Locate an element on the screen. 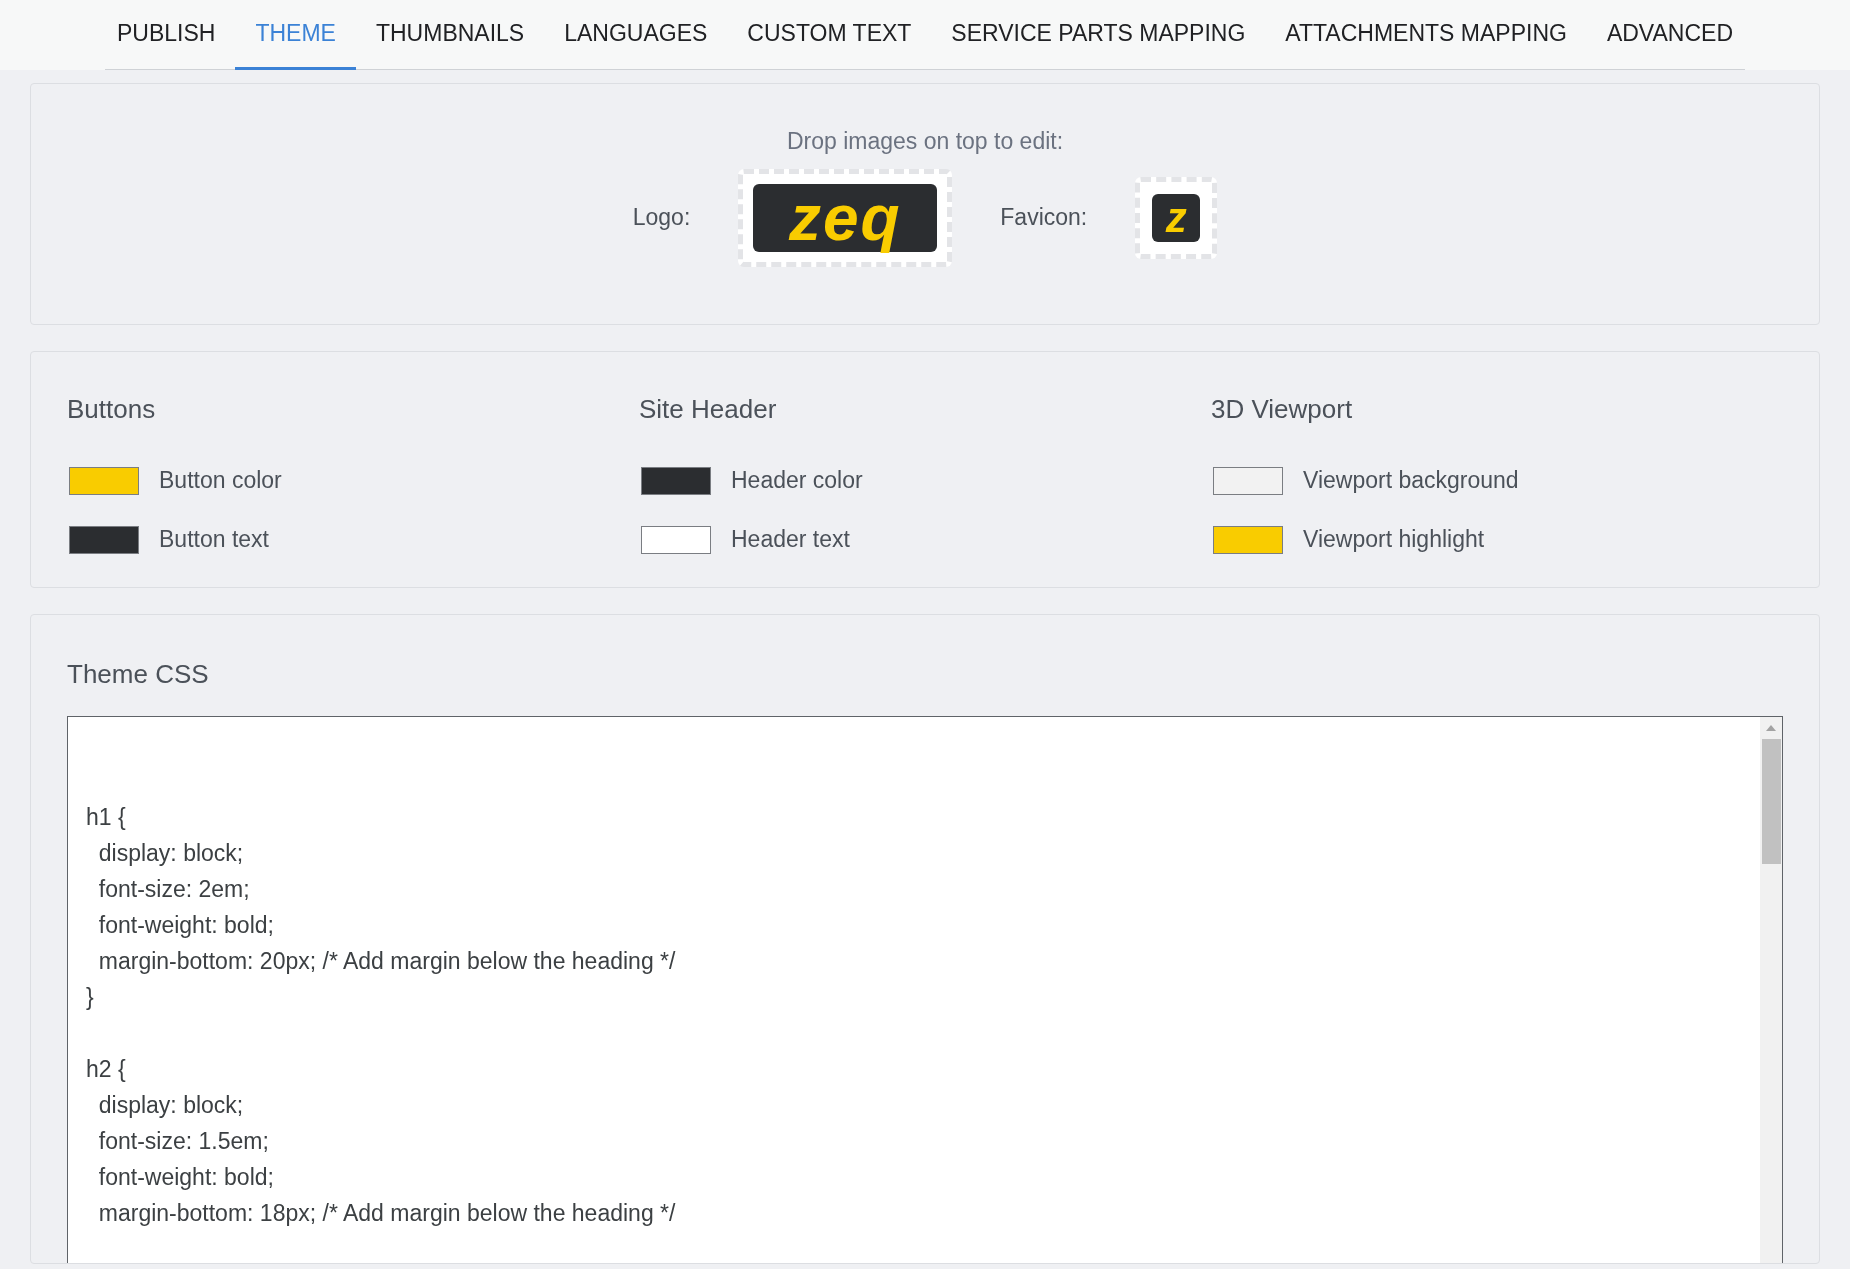 Image resolution: width=1850 pixels, height=1269 pixels. code-line: font-size: 2em; is located at coordinates (174, 889).